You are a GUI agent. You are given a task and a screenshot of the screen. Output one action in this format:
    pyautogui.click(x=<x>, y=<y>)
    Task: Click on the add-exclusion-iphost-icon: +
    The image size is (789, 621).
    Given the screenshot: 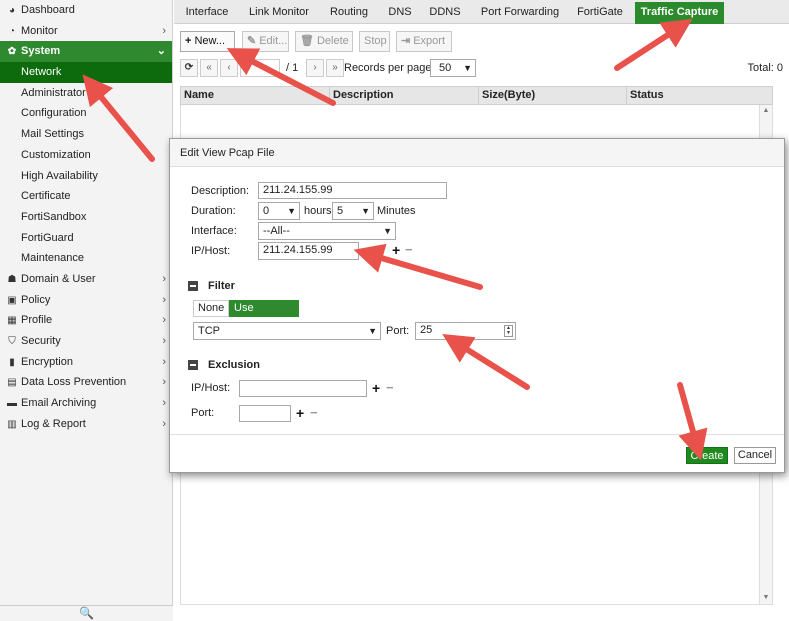 What is the action you would take?
    pyautogui.click(x=376, y=388)
    